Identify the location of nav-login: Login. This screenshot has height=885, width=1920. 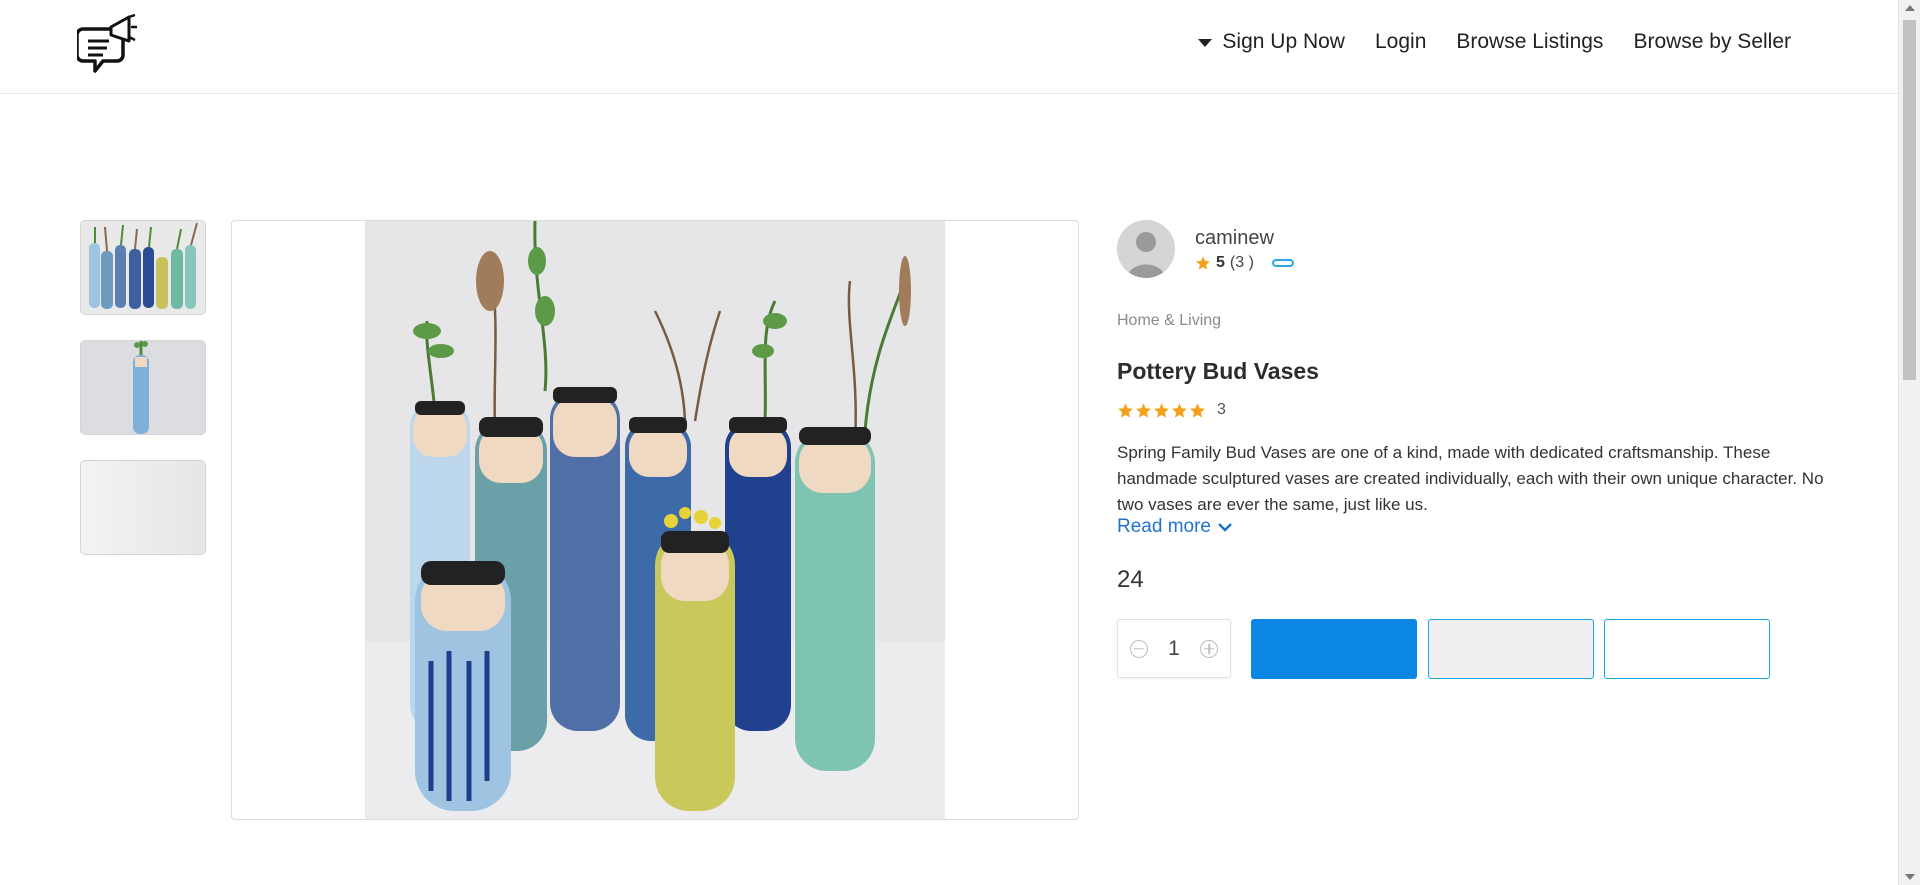
(1400, 42).